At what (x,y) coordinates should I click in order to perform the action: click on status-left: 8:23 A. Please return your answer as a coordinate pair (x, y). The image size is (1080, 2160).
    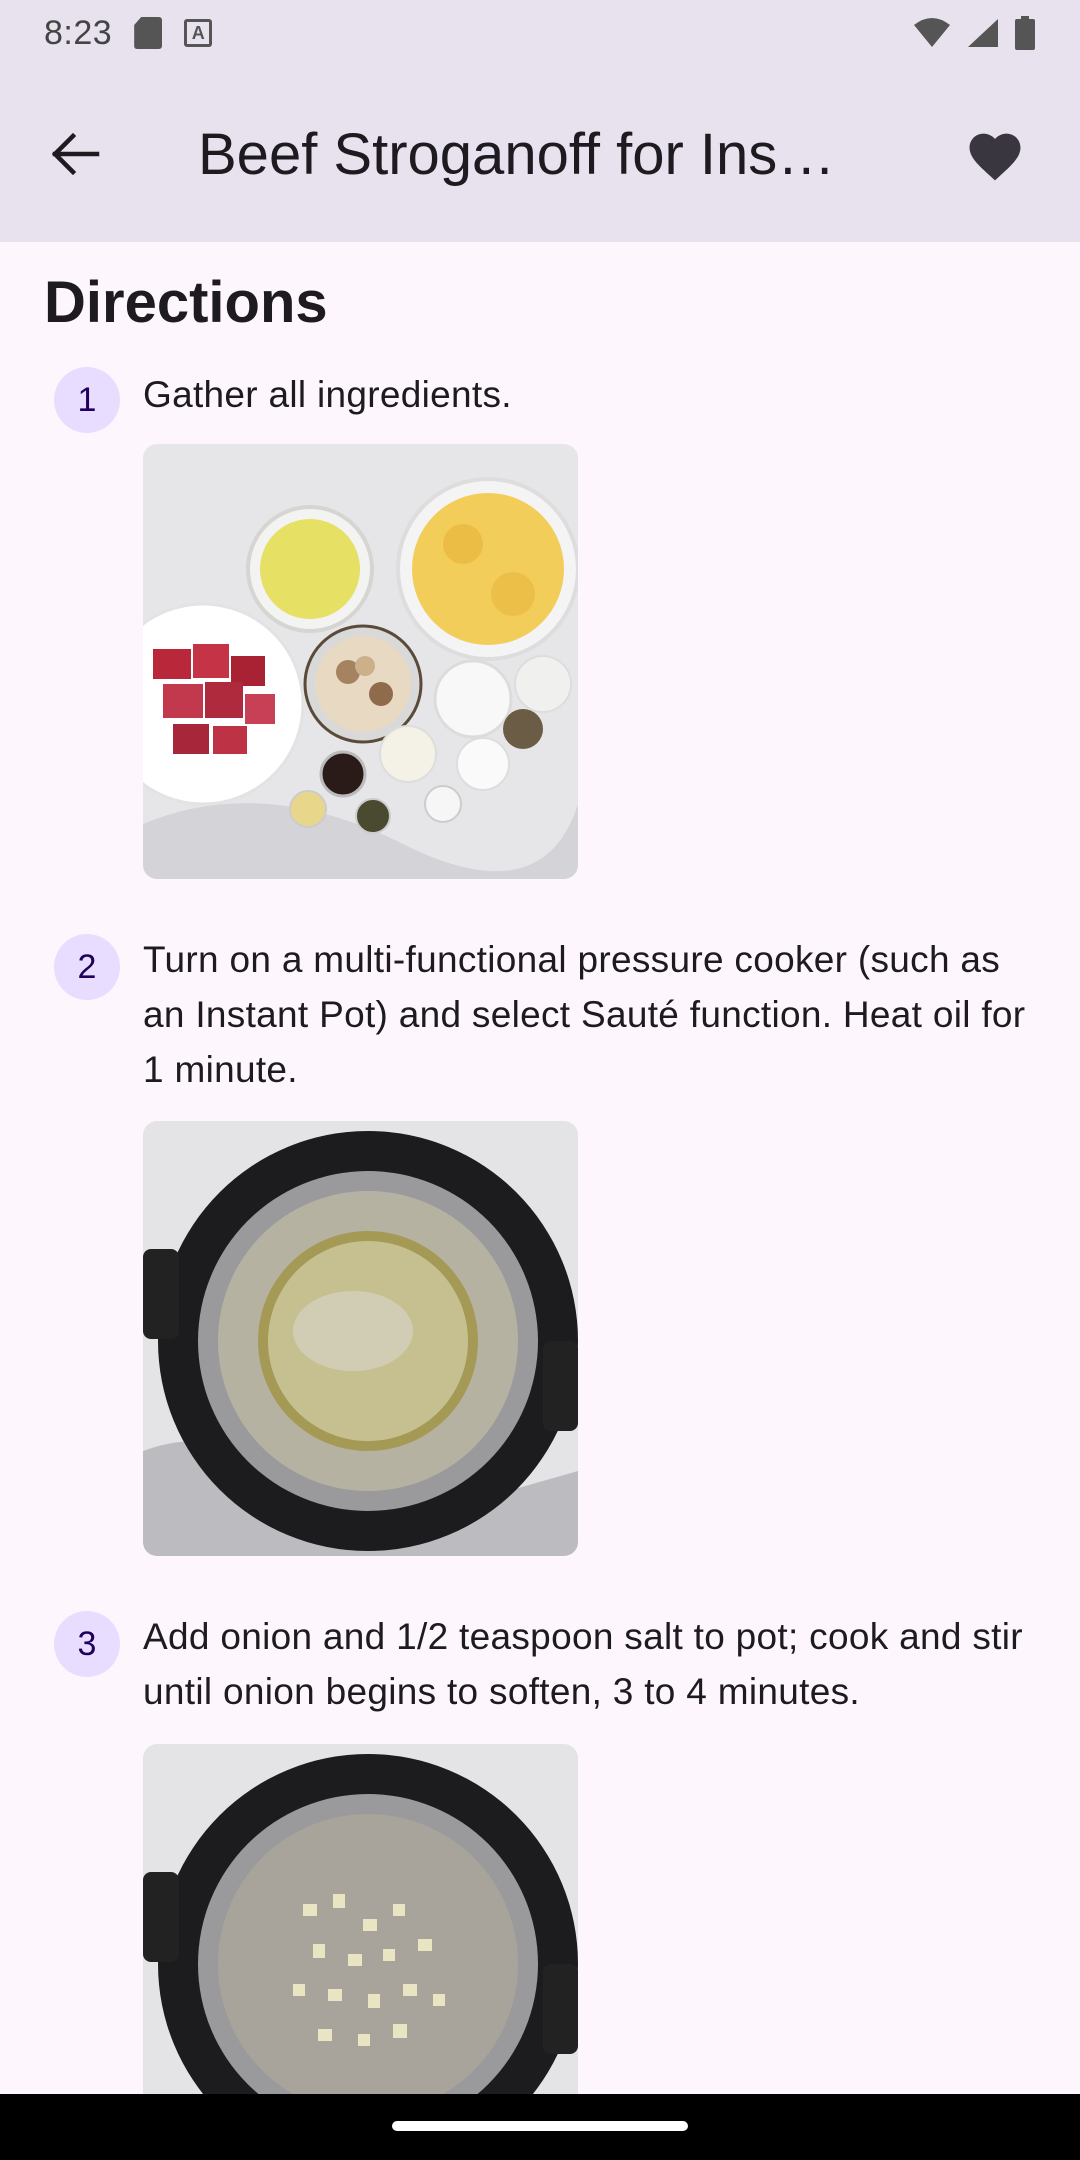
    Looking at the image, I should click on (128, 33).